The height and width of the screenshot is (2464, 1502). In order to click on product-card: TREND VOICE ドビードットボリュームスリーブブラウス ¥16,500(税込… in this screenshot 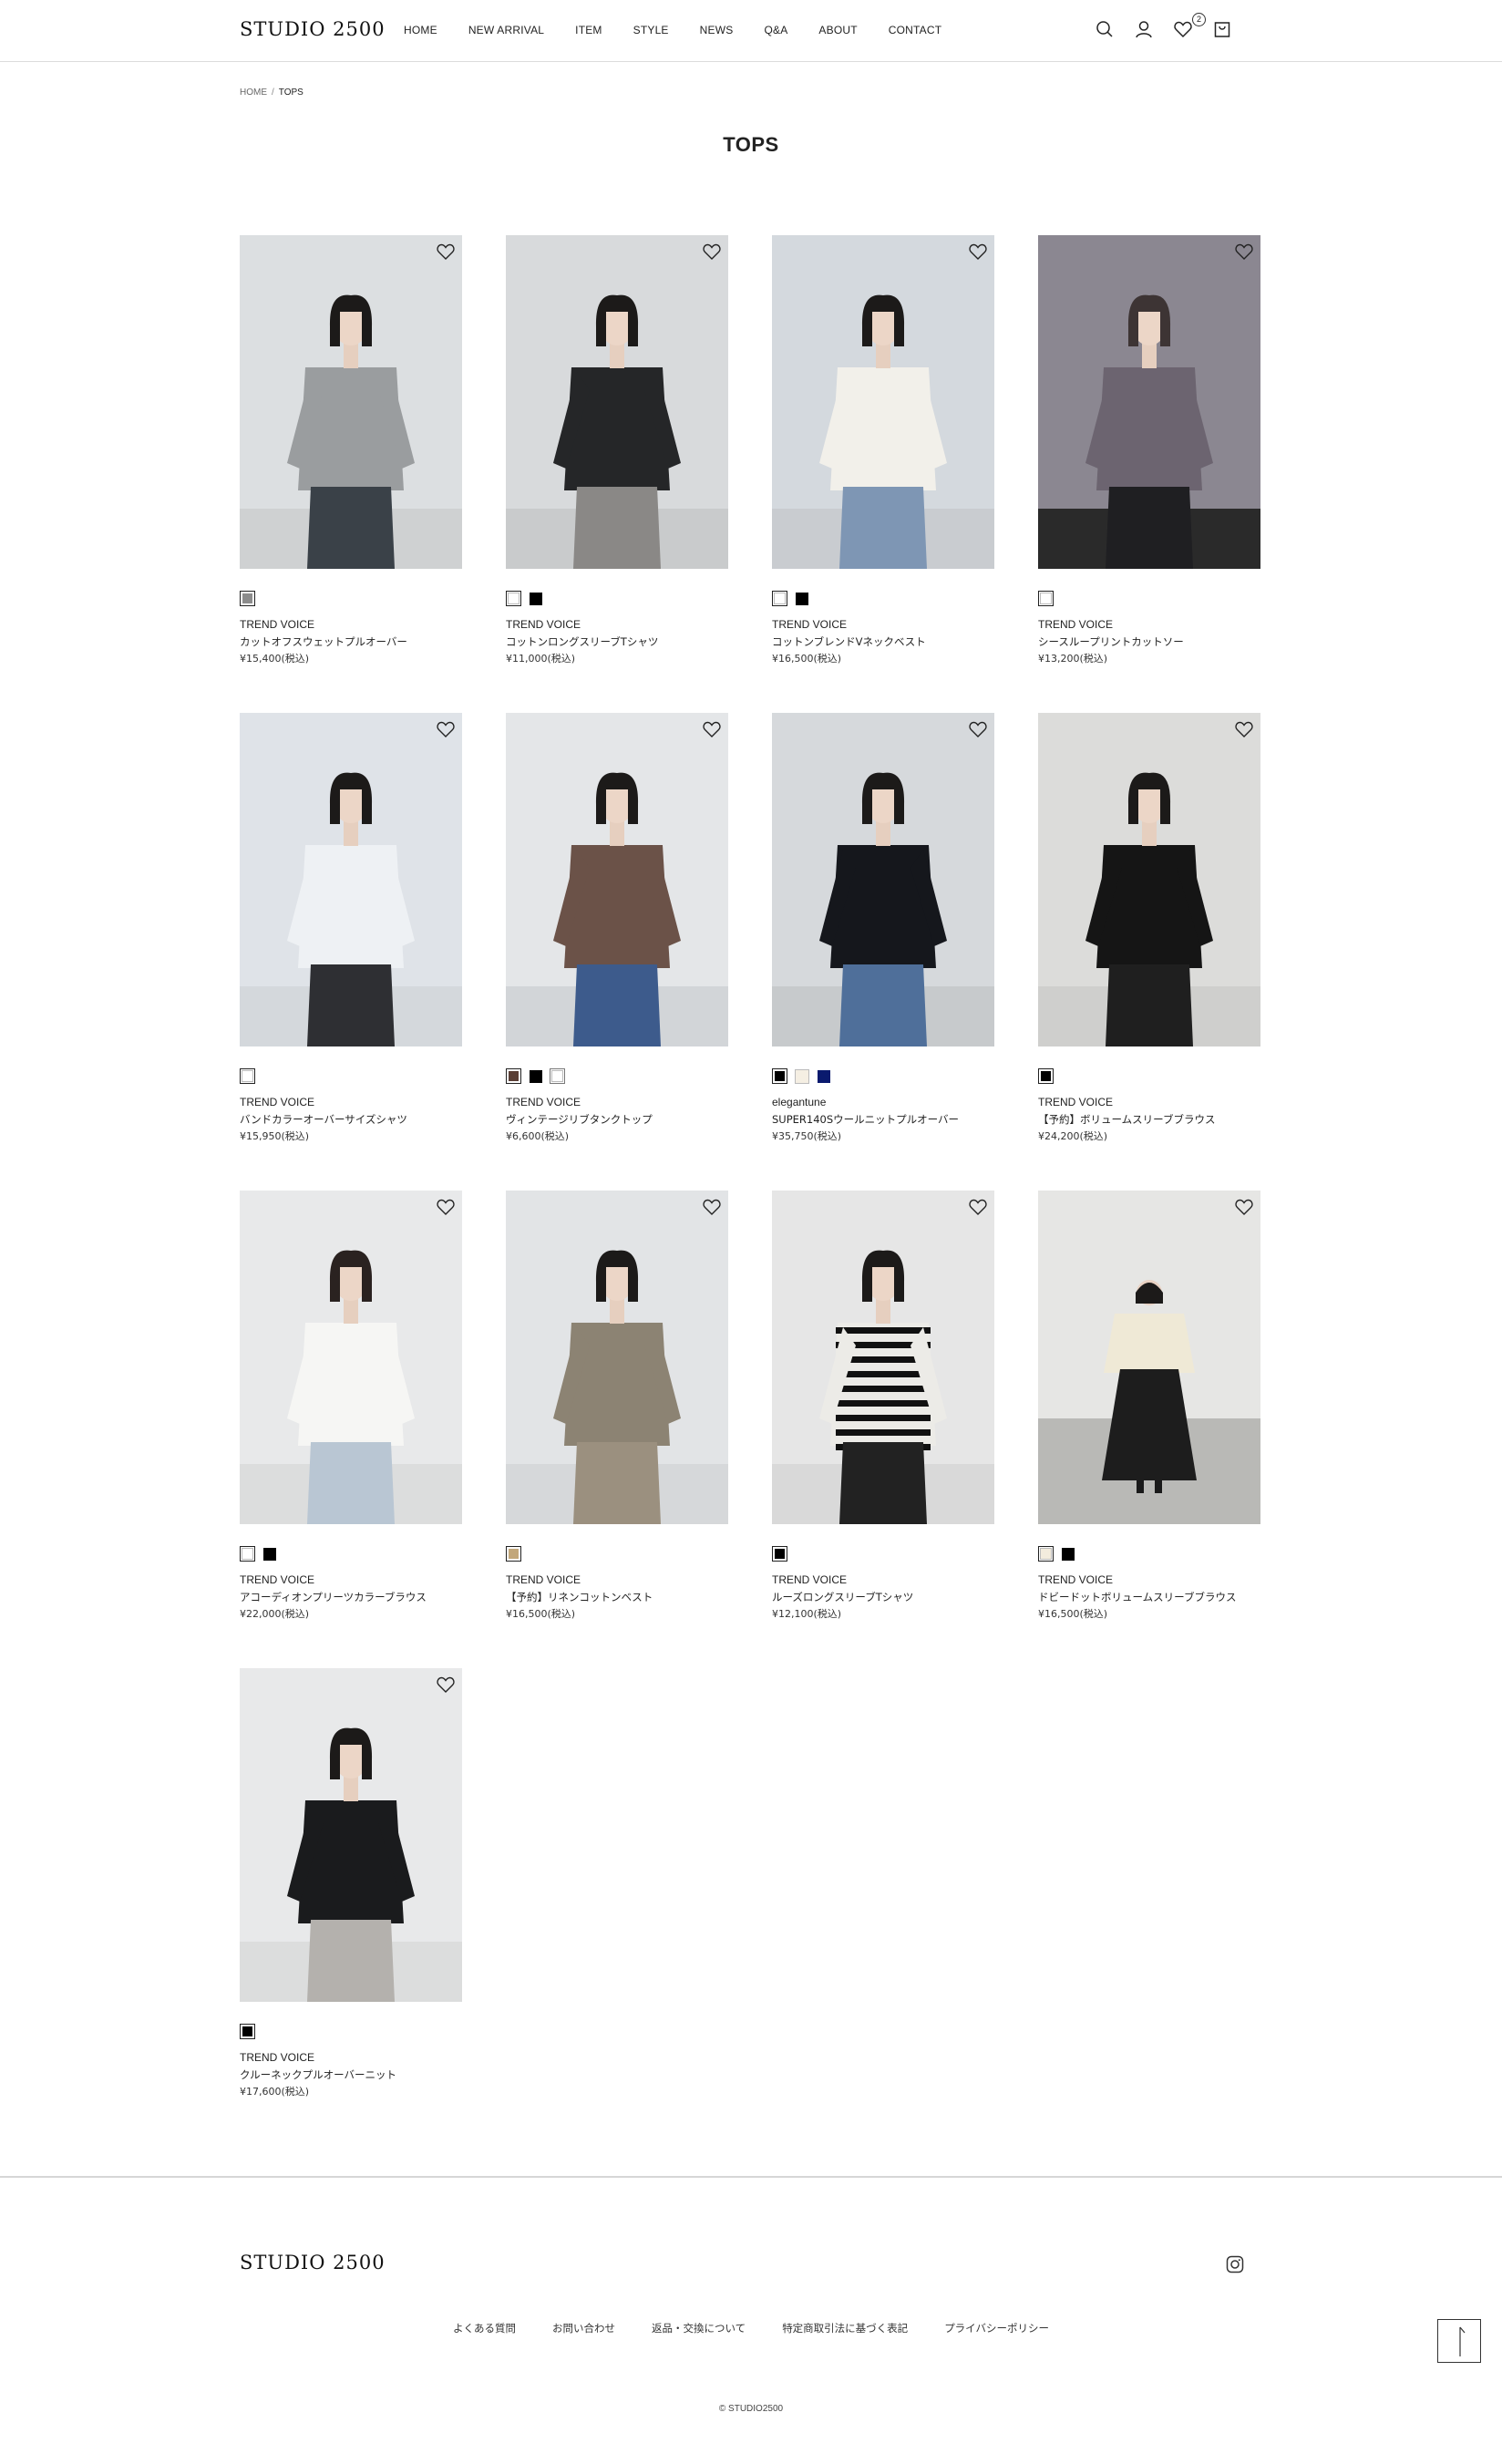, I will do `click(1149, 1410)`.